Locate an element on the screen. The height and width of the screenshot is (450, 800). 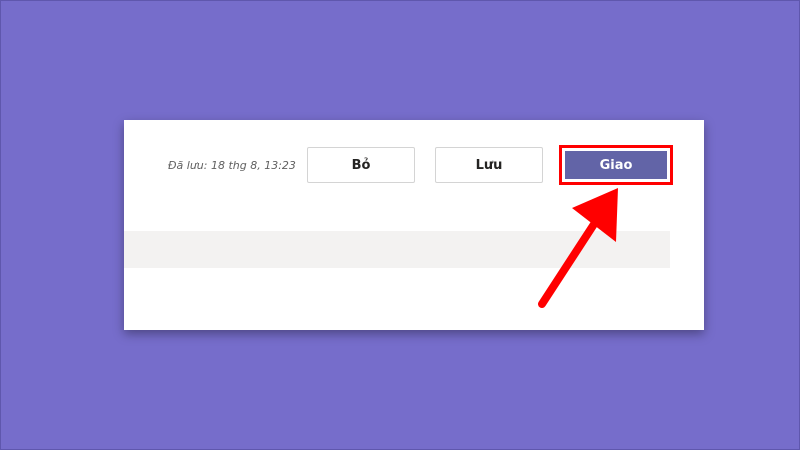
content-strip is located at coordinates (397, 249).